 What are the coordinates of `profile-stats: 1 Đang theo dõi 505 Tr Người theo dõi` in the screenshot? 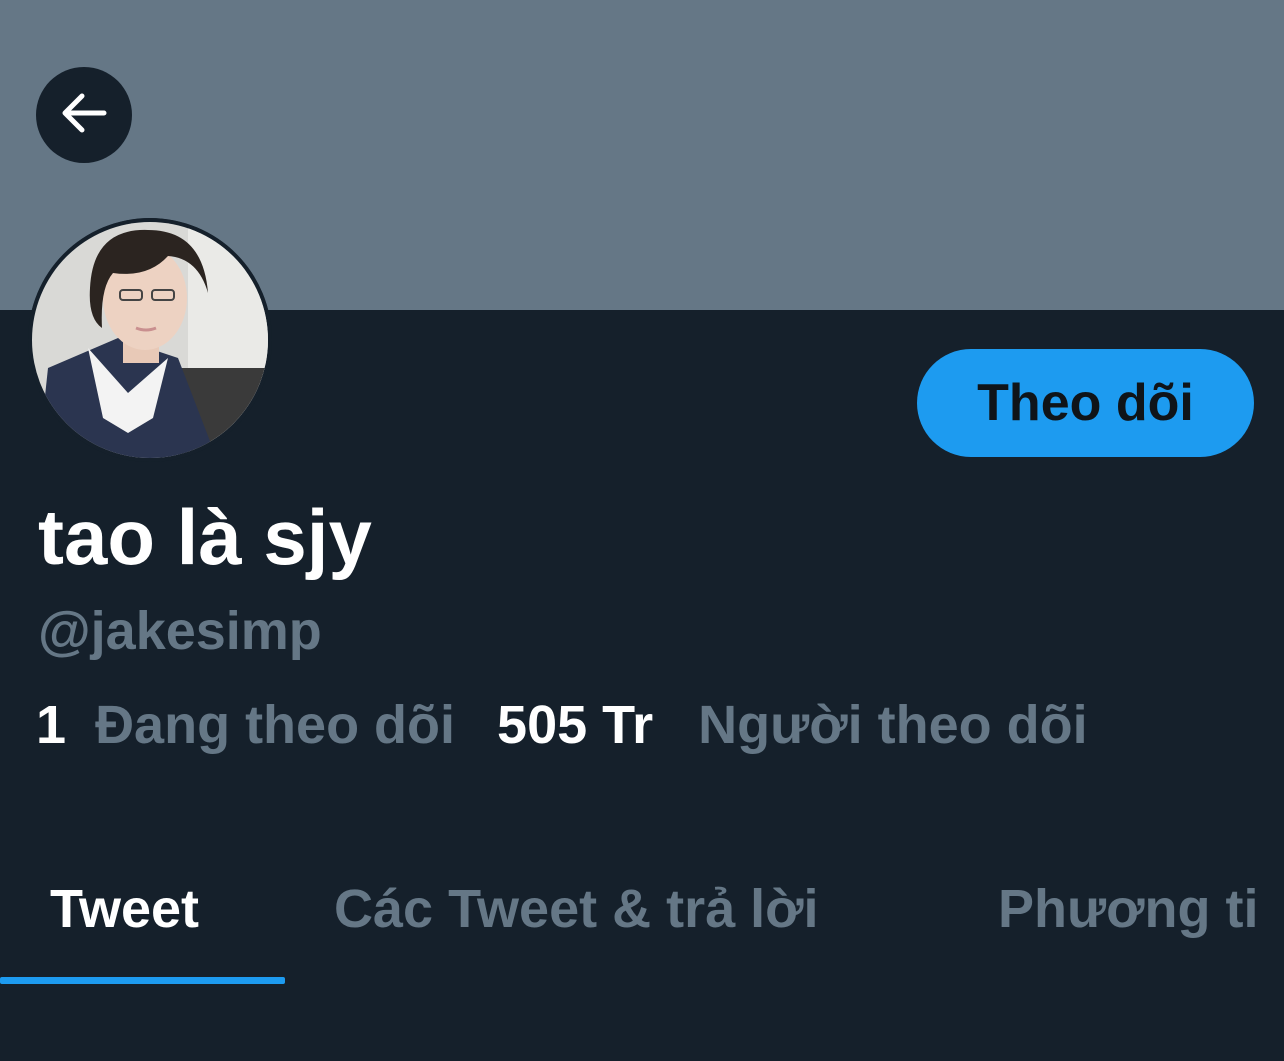 It's located at (562, 725).